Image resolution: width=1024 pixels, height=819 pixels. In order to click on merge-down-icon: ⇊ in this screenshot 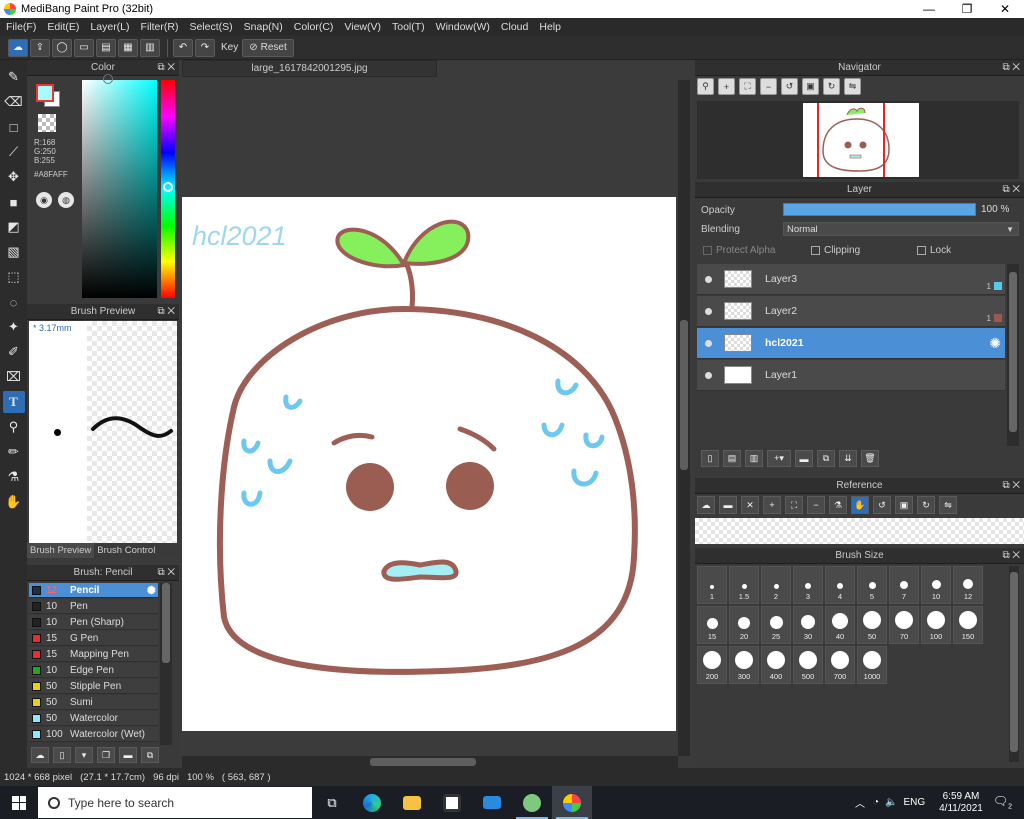, I will do `click(848, 458)`.